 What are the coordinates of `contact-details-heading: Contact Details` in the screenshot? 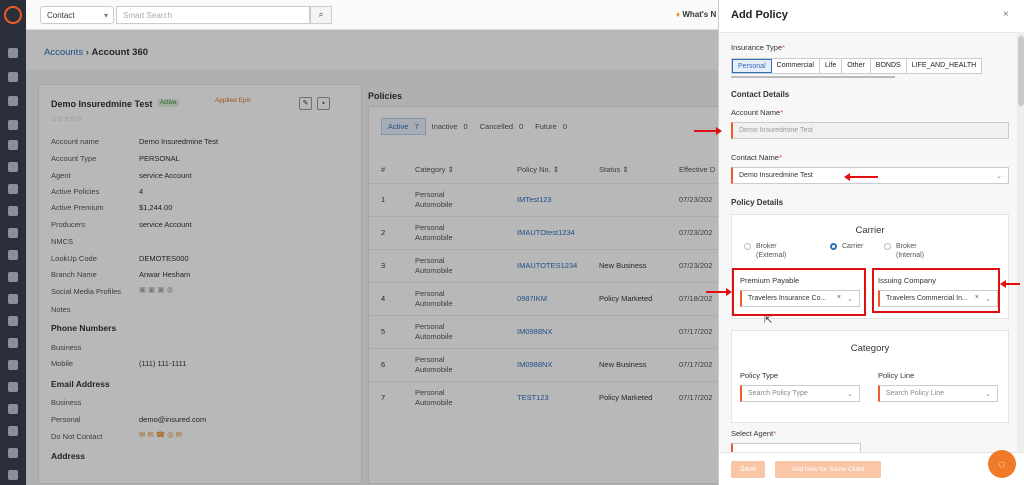 It's located at (760, 94).